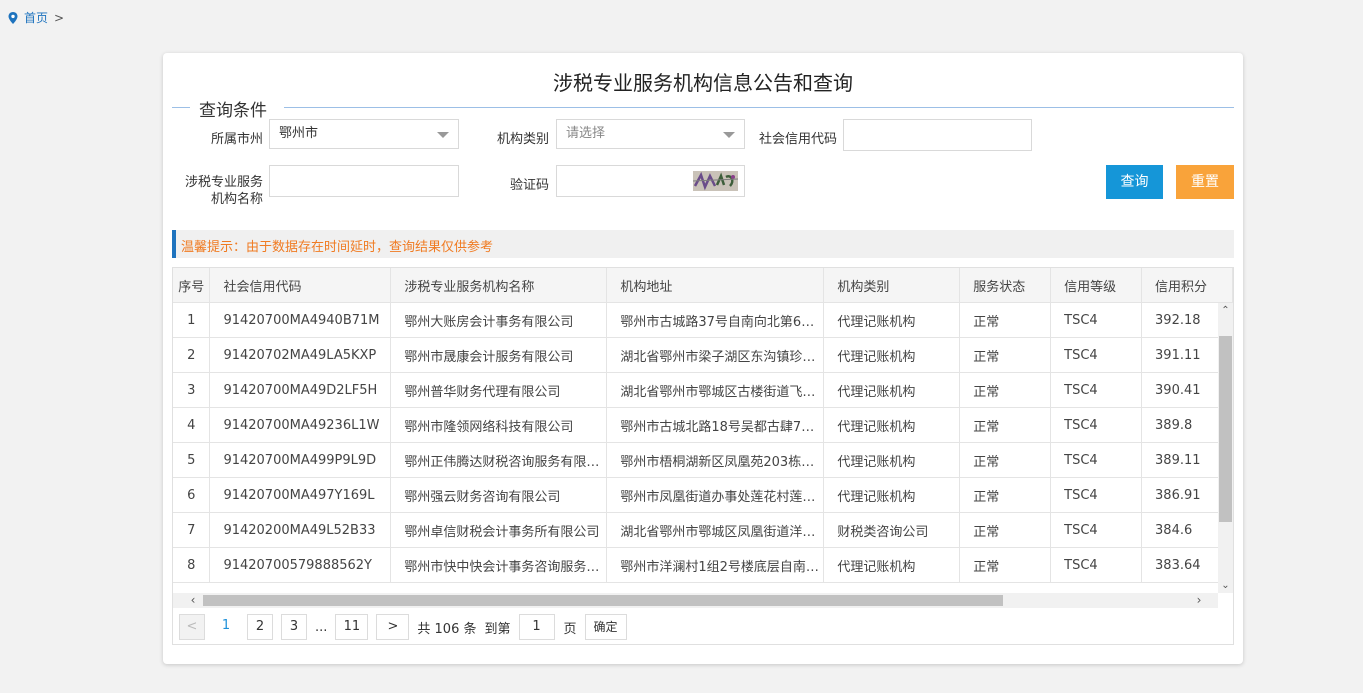  Describe the element at coordinates (1096, 285) in the screenshot. I see `col-header-credit-level: 信用等级` at that location.